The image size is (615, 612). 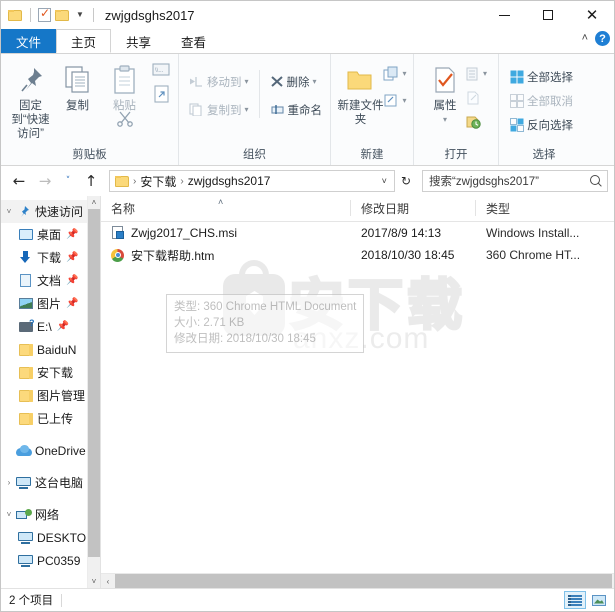 What do you see at coordinates (80, 15) in the screenshot?
I see `chevron-down-icon: ▼` at bounding box center [80, 15].